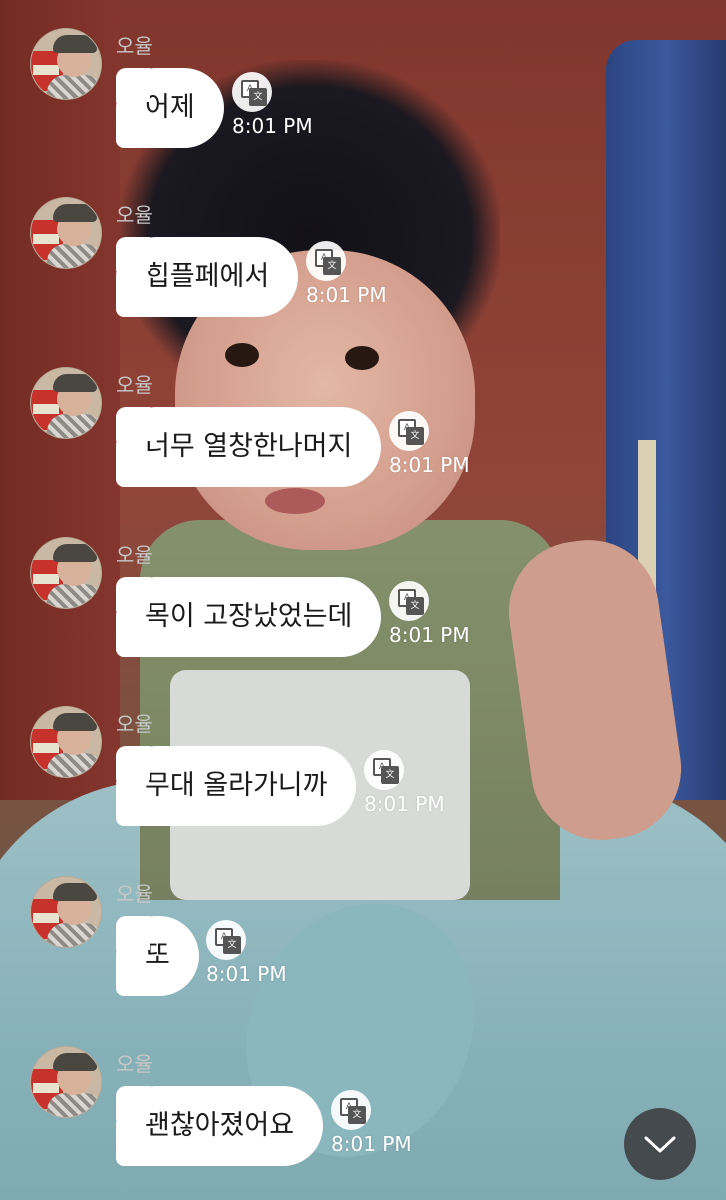 The image size is (726, 1200). What do you see at coordinates (249, 447) in the screenshot?
I see `message-bubble: 너무 열창한나머지` at bounding box center [249, 447].